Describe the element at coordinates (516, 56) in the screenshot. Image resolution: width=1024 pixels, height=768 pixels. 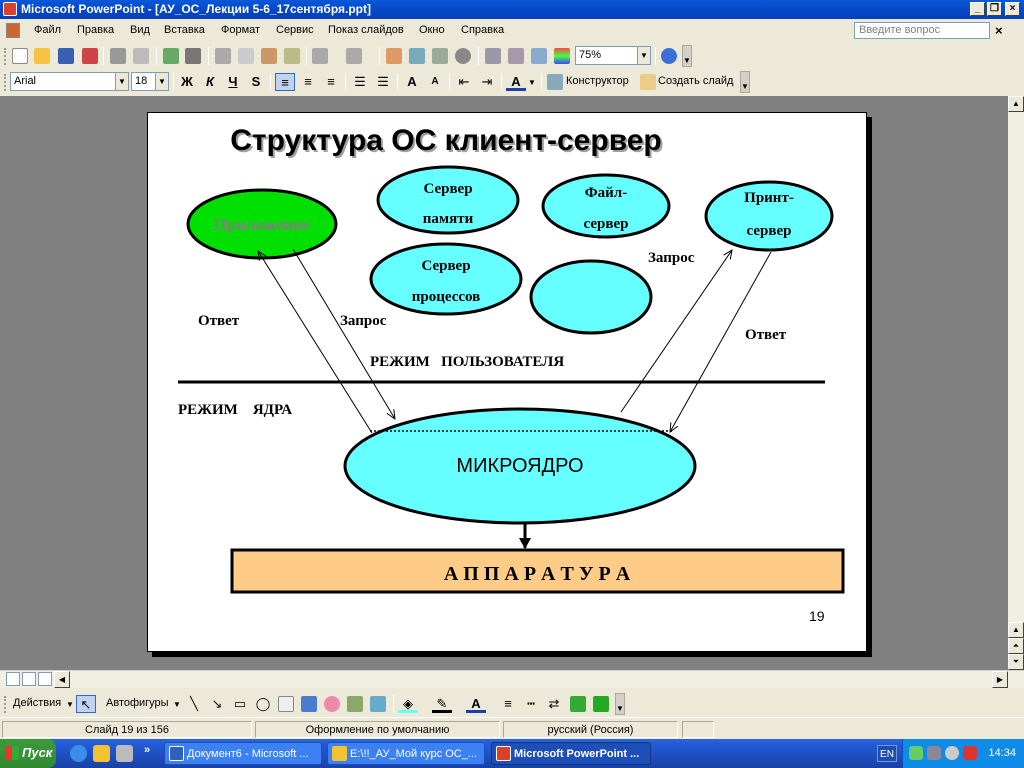
I see `show-formatting-icon` at that location.